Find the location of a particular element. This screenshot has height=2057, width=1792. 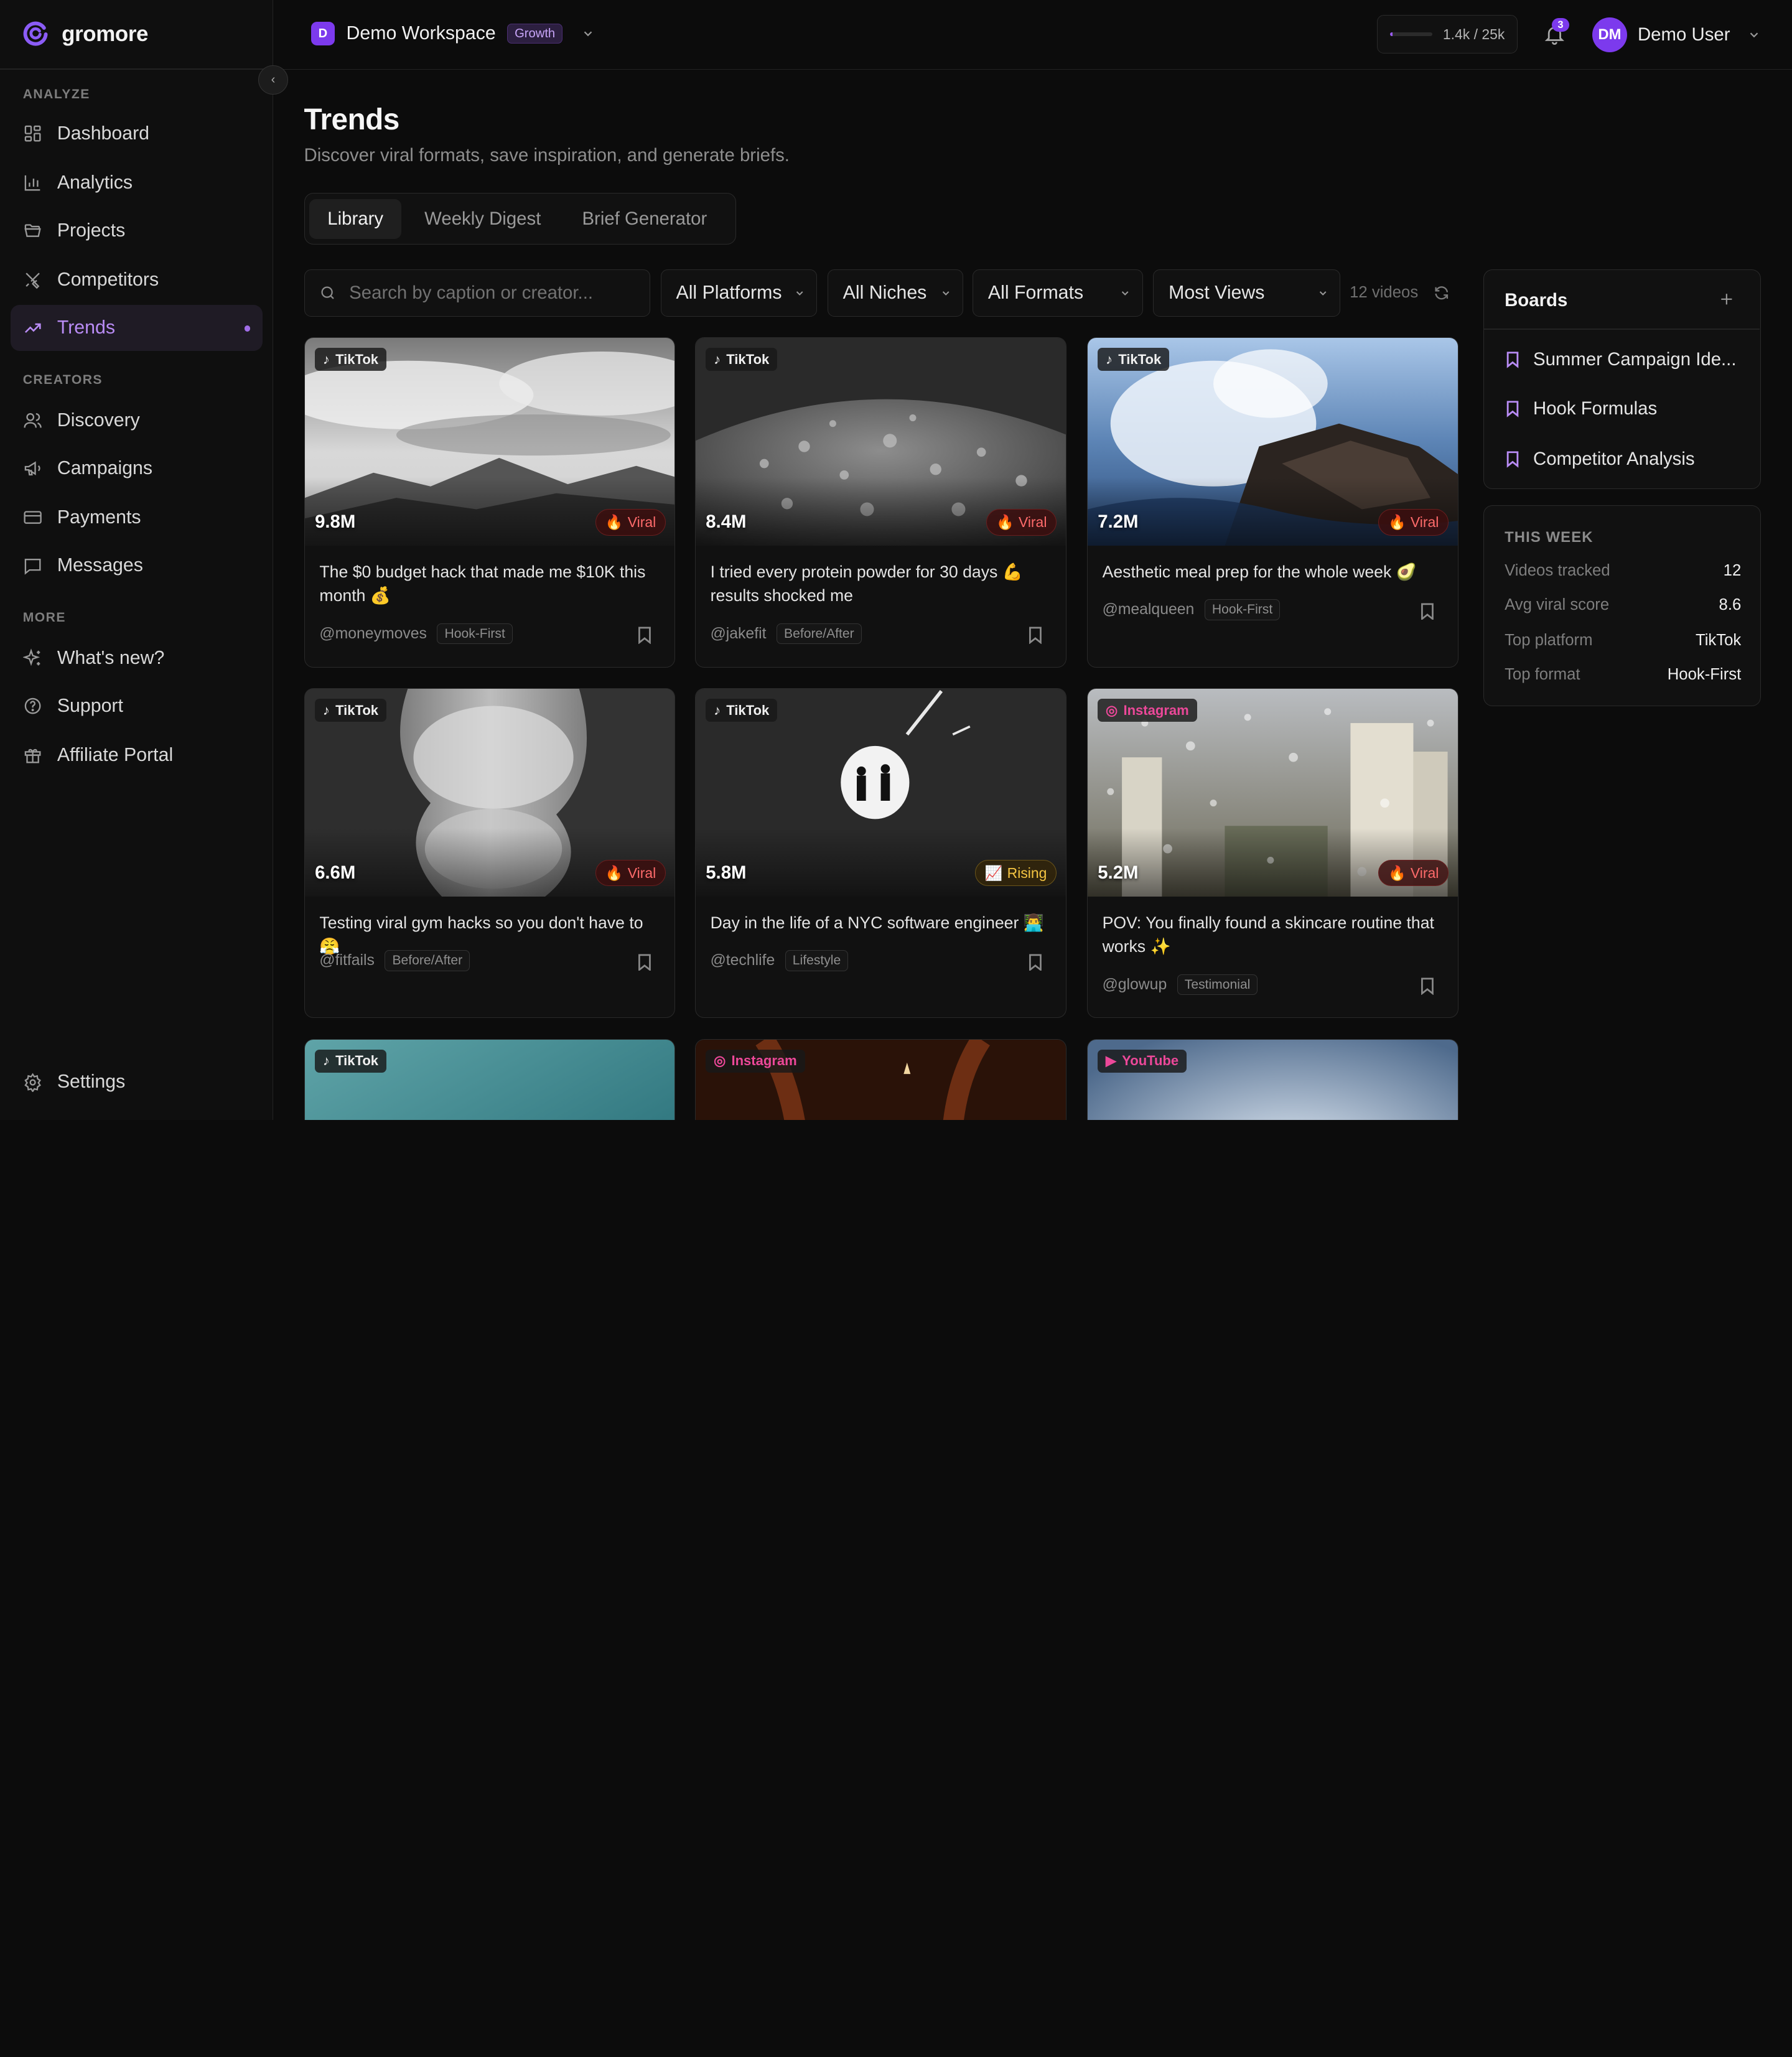

sidebar-item-label: Competitors is located at coordinates (108, 279).